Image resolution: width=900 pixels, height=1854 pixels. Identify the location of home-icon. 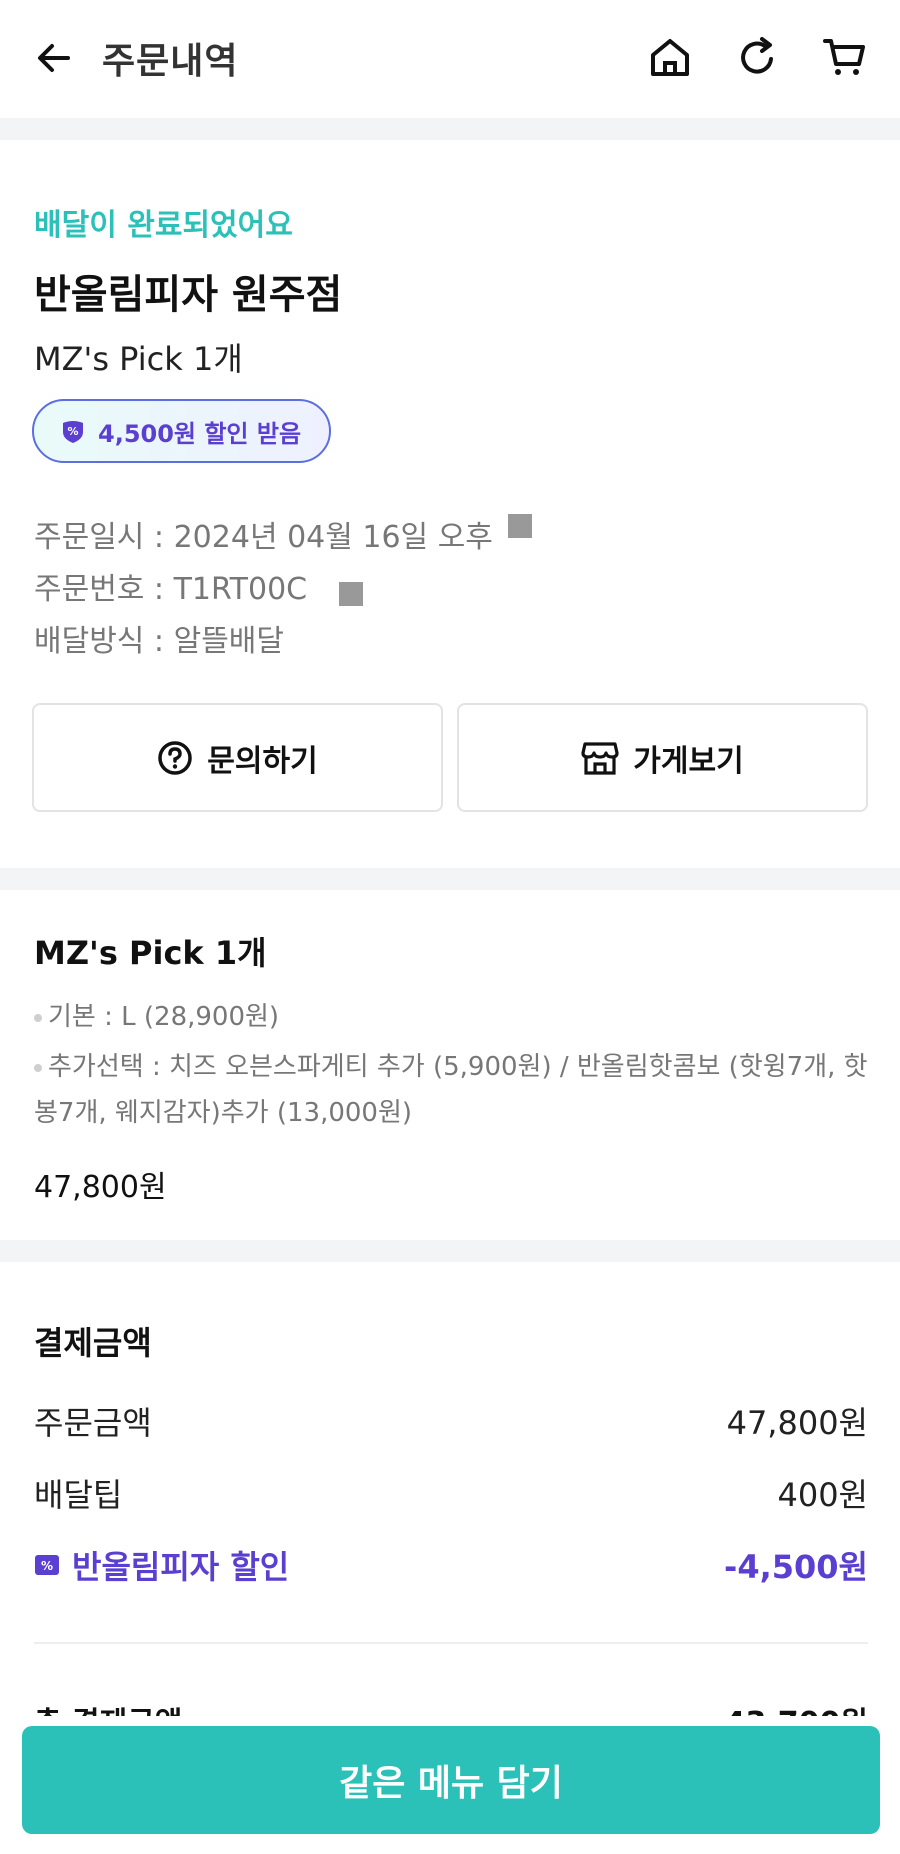
(670, 57).